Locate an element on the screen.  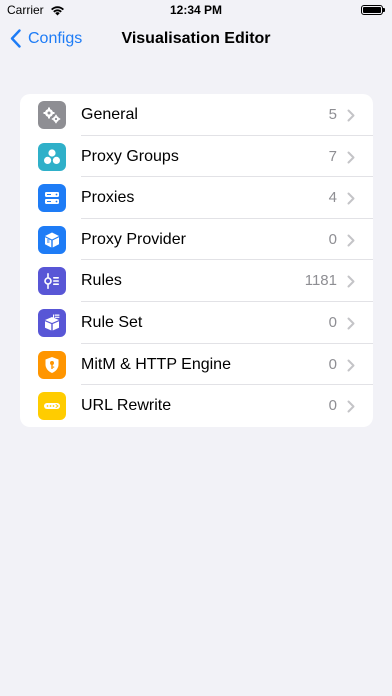
shield-key-icon is located at coordinates (52, 364).